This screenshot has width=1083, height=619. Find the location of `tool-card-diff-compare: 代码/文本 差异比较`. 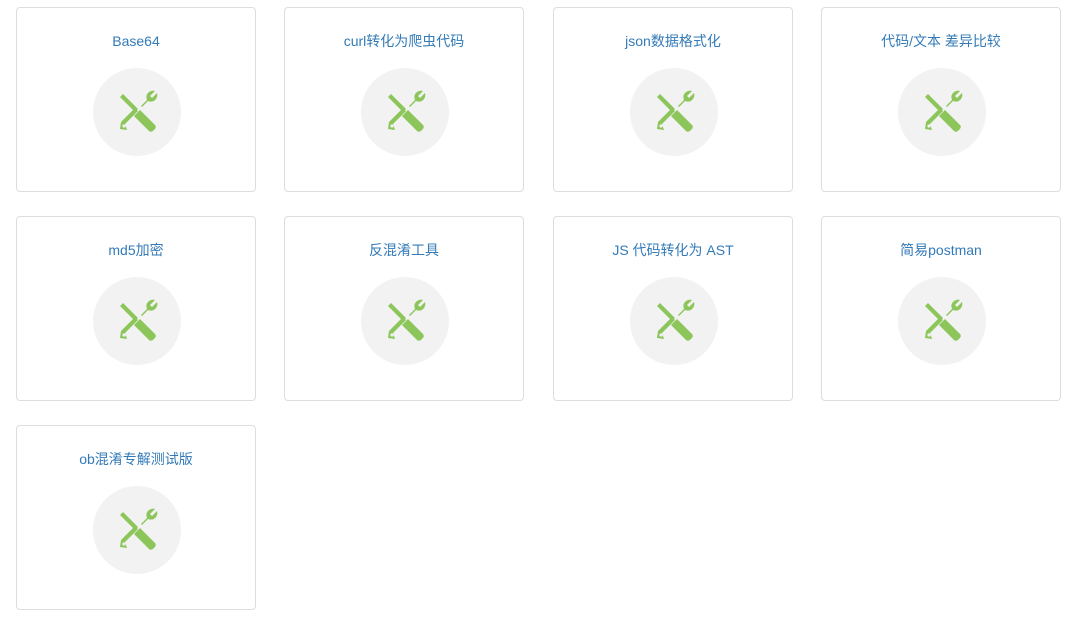

tool-card-diff-compare: 代码/文本 差异比较 is located at coordinates (941, 99).